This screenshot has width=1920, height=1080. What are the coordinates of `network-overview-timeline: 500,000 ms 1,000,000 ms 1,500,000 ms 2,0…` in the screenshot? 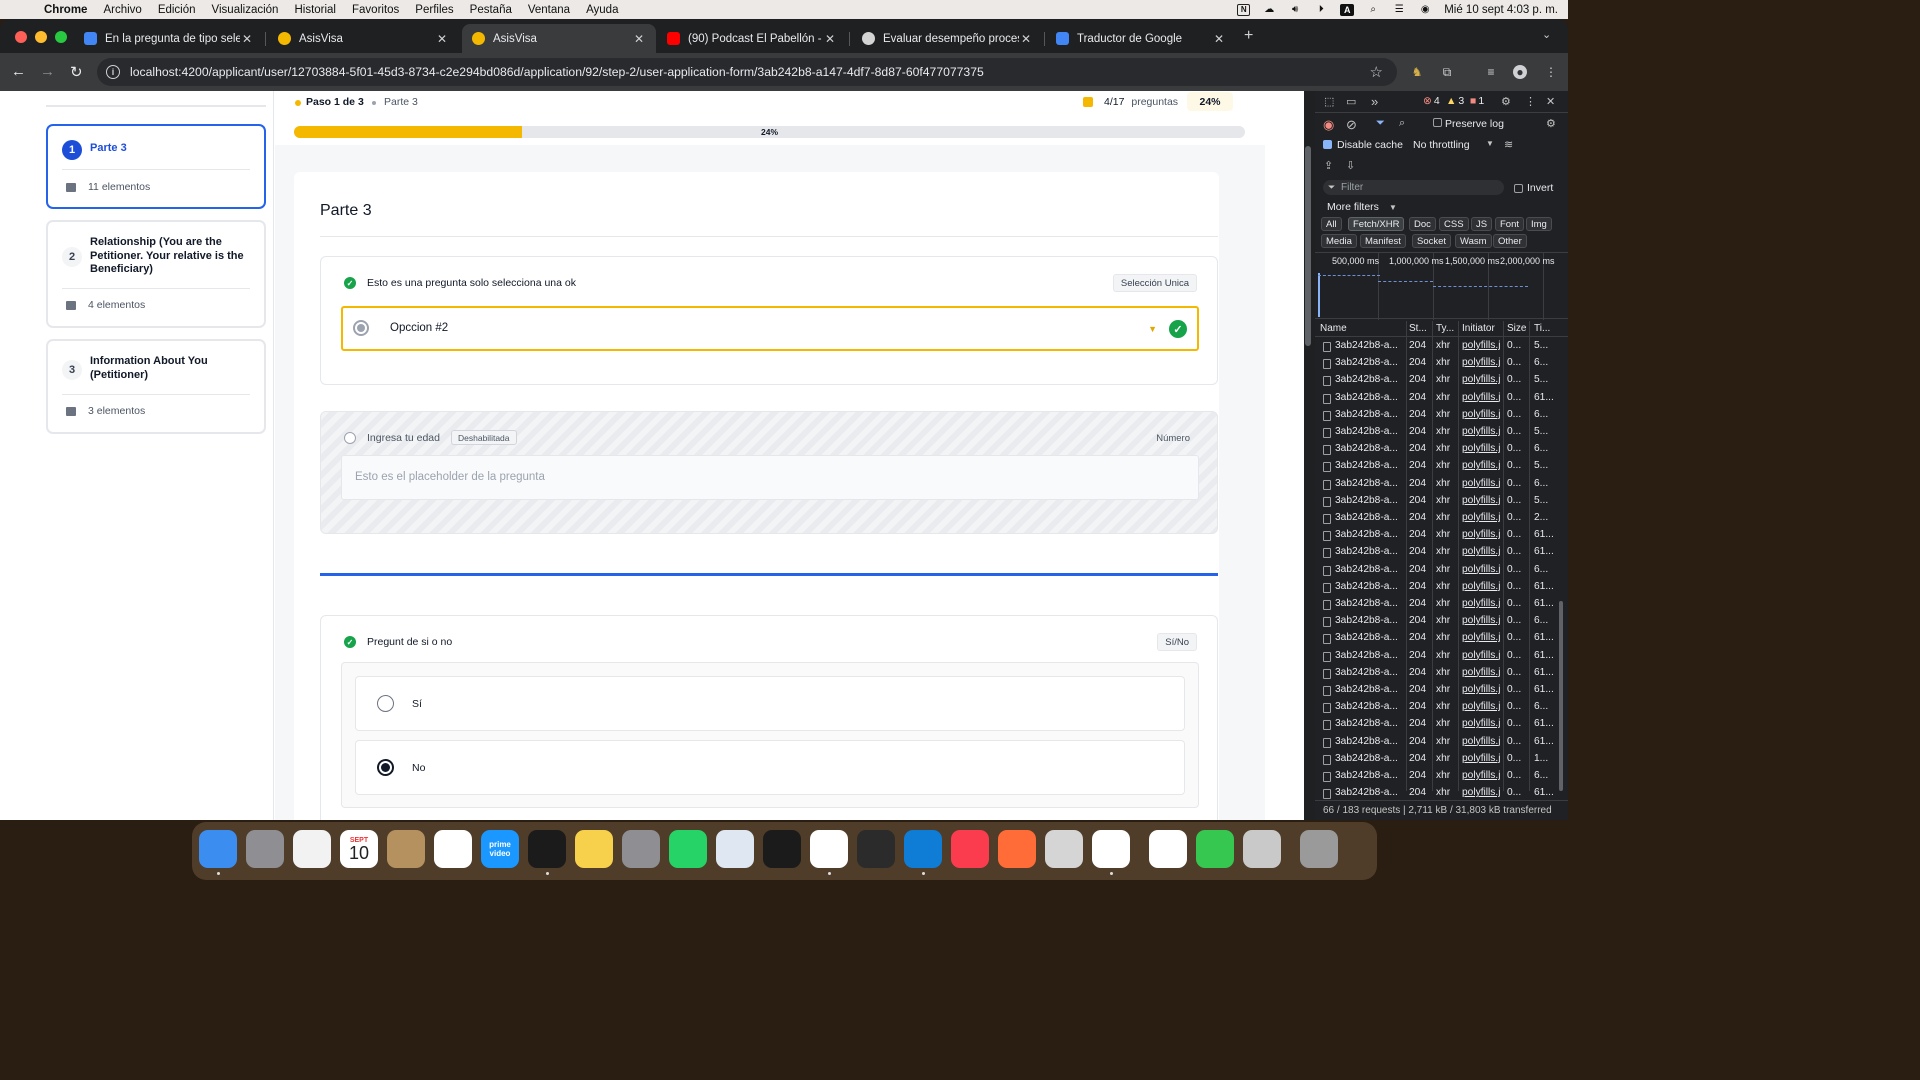 It's located at (1441, 286).